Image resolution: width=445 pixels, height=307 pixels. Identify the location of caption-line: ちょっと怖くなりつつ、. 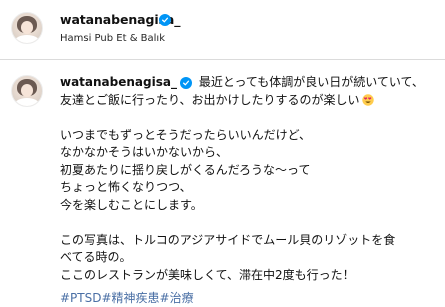
(126, 187).